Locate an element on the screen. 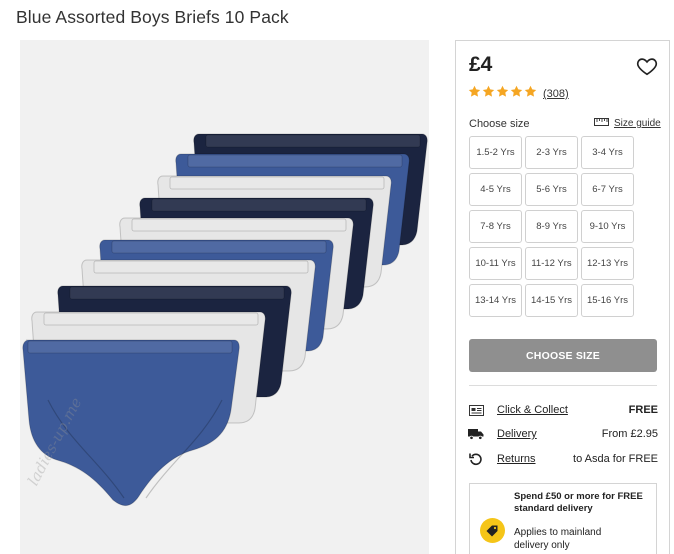 This screenshot has width=674, height=554. size-option: 11-12 Yrs is located at coordinates (551, 263).